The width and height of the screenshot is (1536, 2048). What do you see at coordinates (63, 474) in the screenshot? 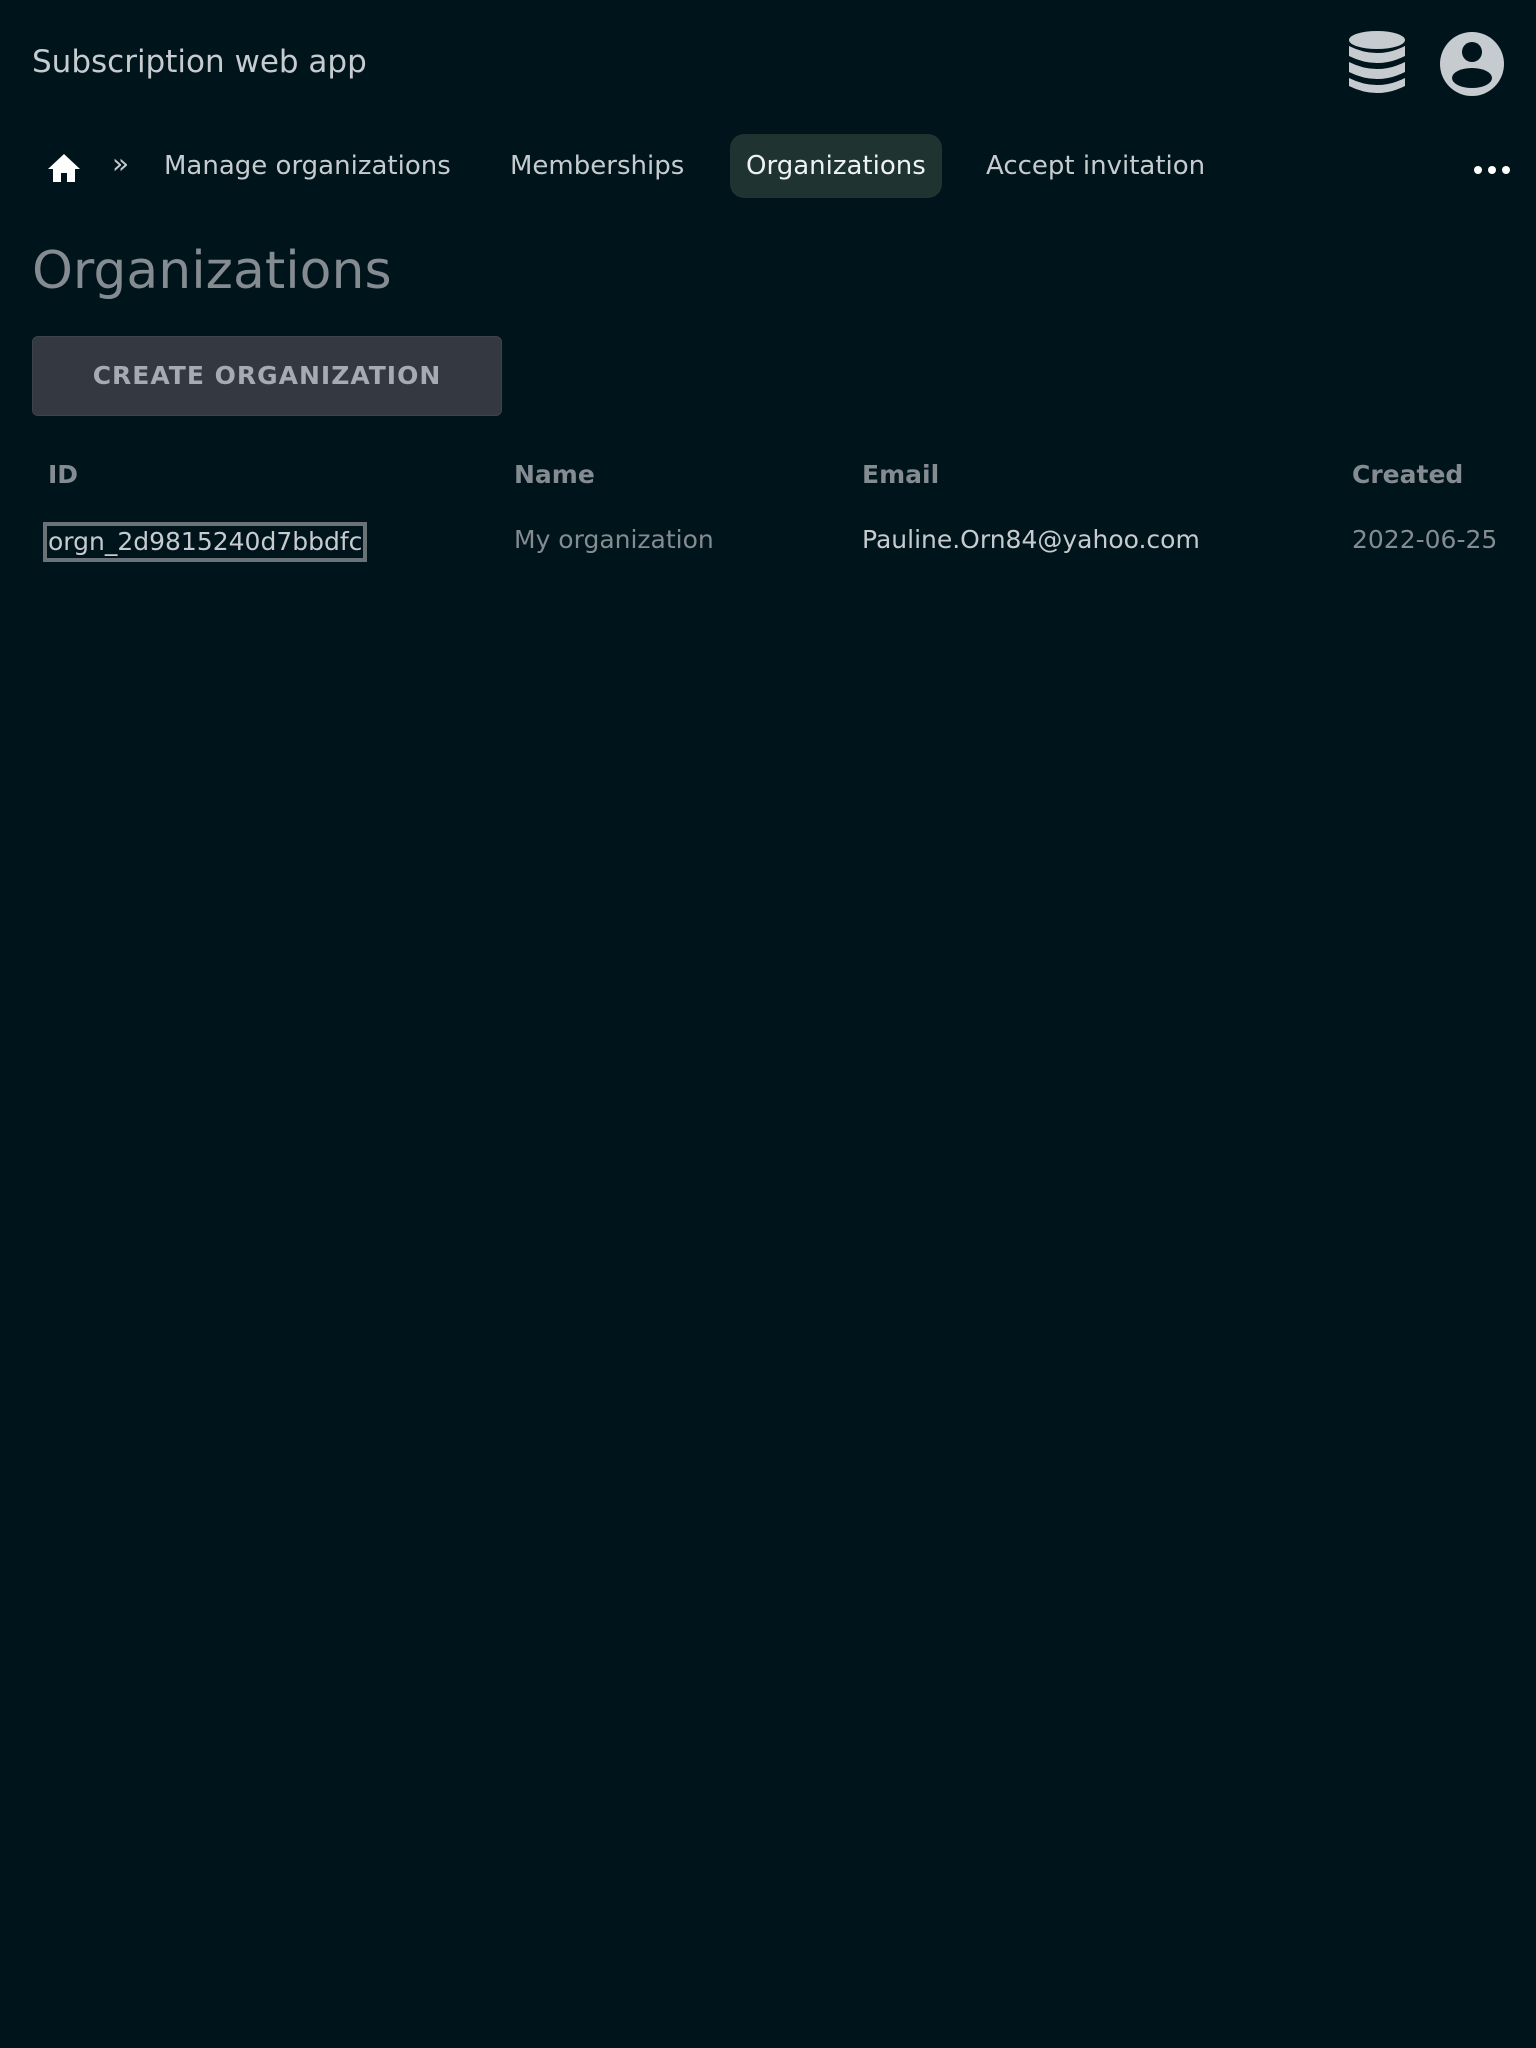
I see `column-header-id: ID` at bounding box center [63, 474].